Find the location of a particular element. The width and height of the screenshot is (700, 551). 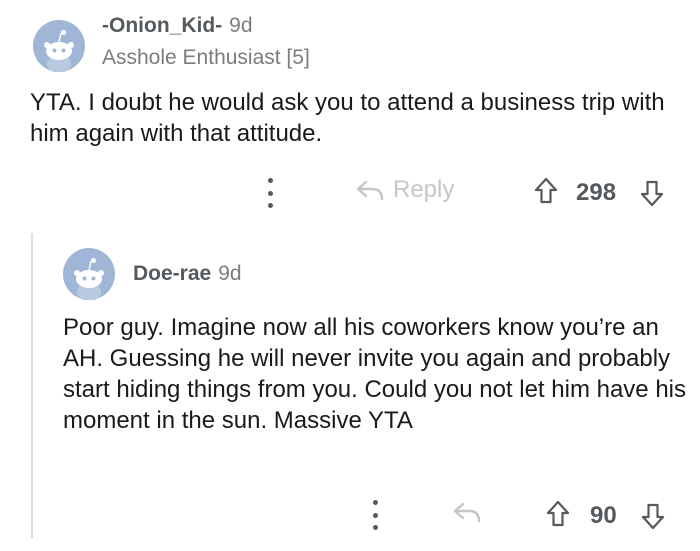

comment-meta: -Onion_Kid- 9d is located at coordinates (177, 26).